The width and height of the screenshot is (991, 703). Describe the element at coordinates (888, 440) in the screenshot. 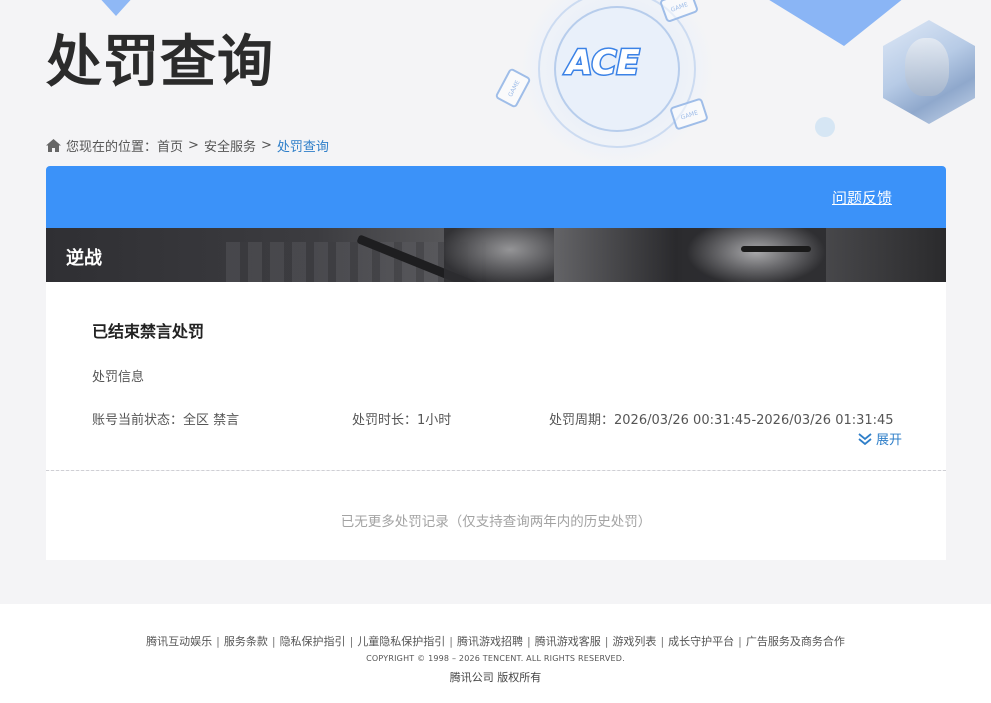

I see `expand-label: 展开` at that location.